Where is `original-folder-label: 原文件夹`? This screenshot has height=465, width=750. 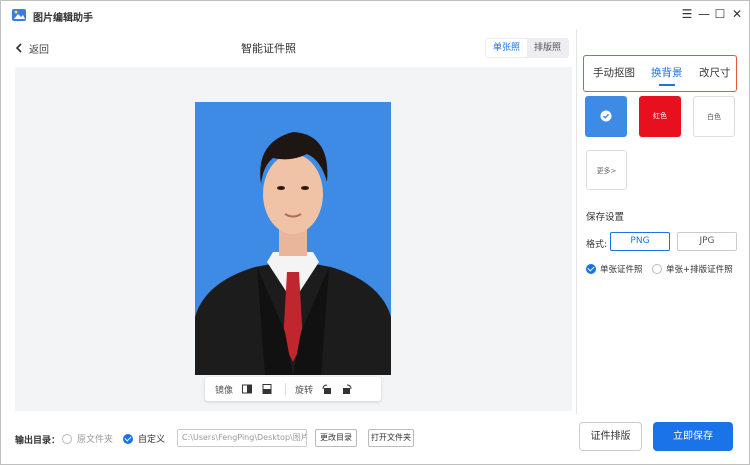 original-folder-label: 原文件夹 is located at coordinates (95, 440).